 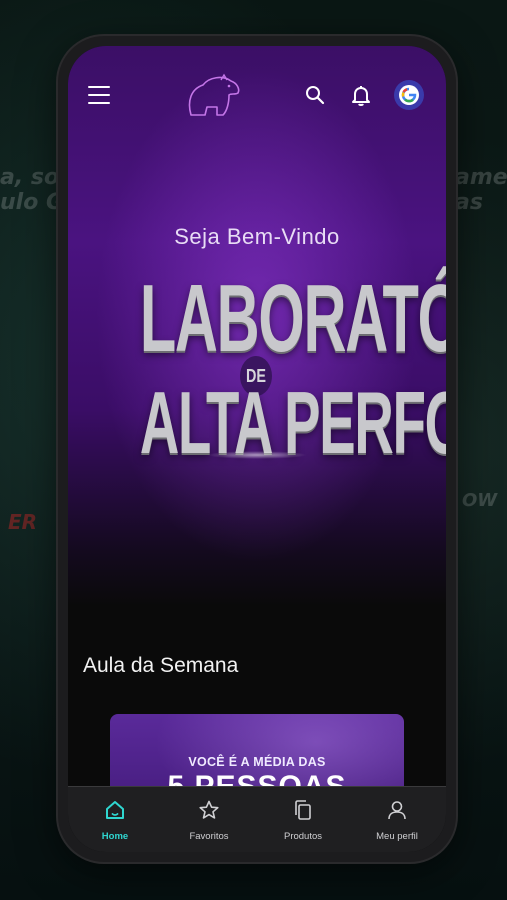 What do you see at coordinates (315, 95) in the screenshot?
I see `search-icon` at bounding box center [315, 95].